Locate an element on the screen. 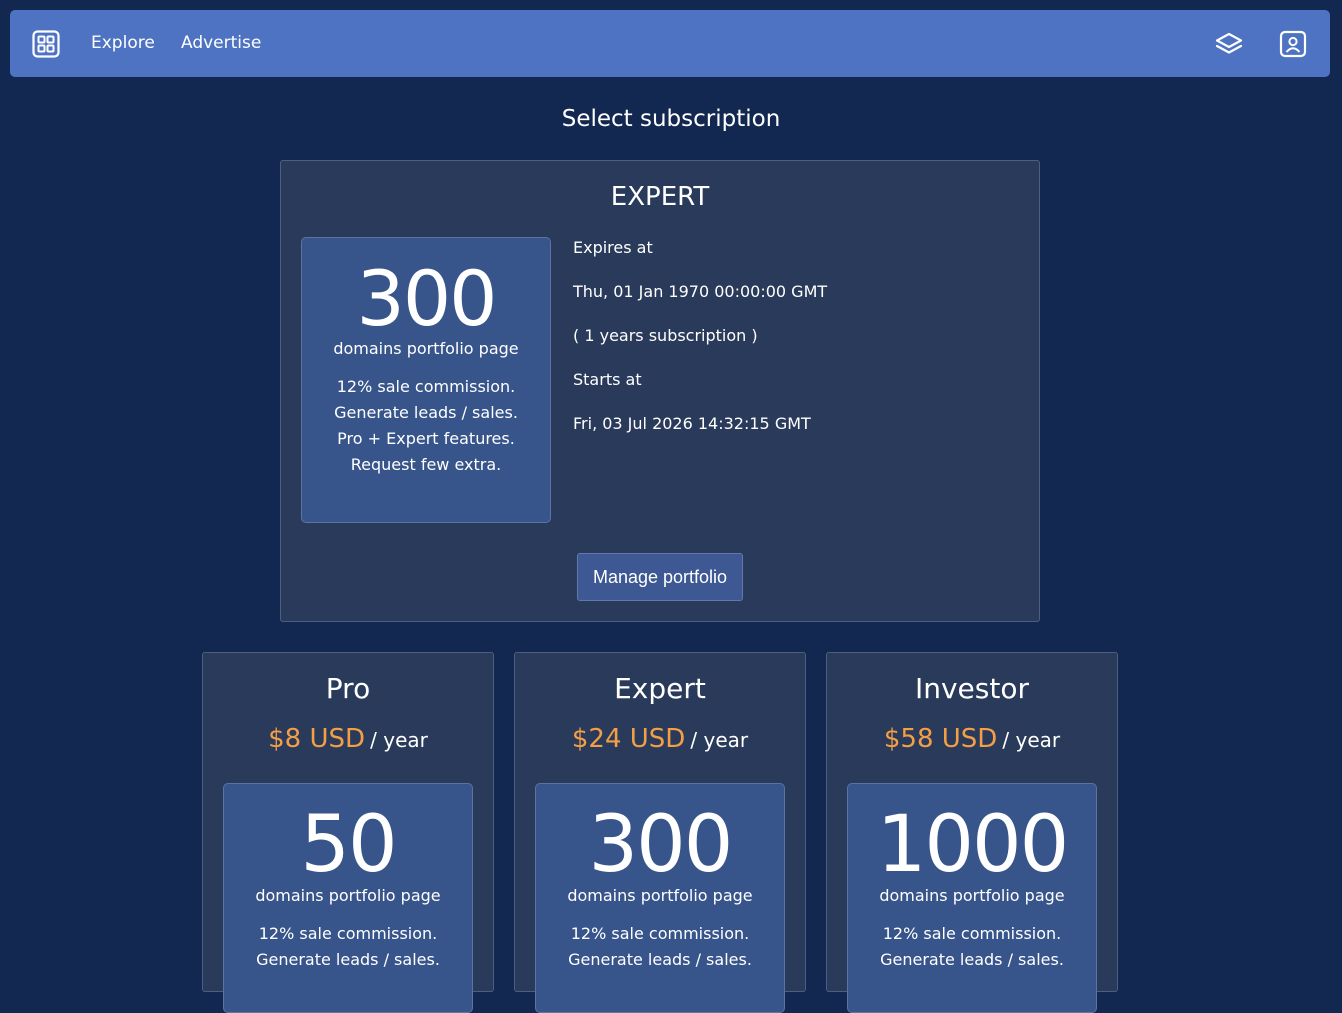  plan-price: $8 USD / year is located at coordinates (348, 740).